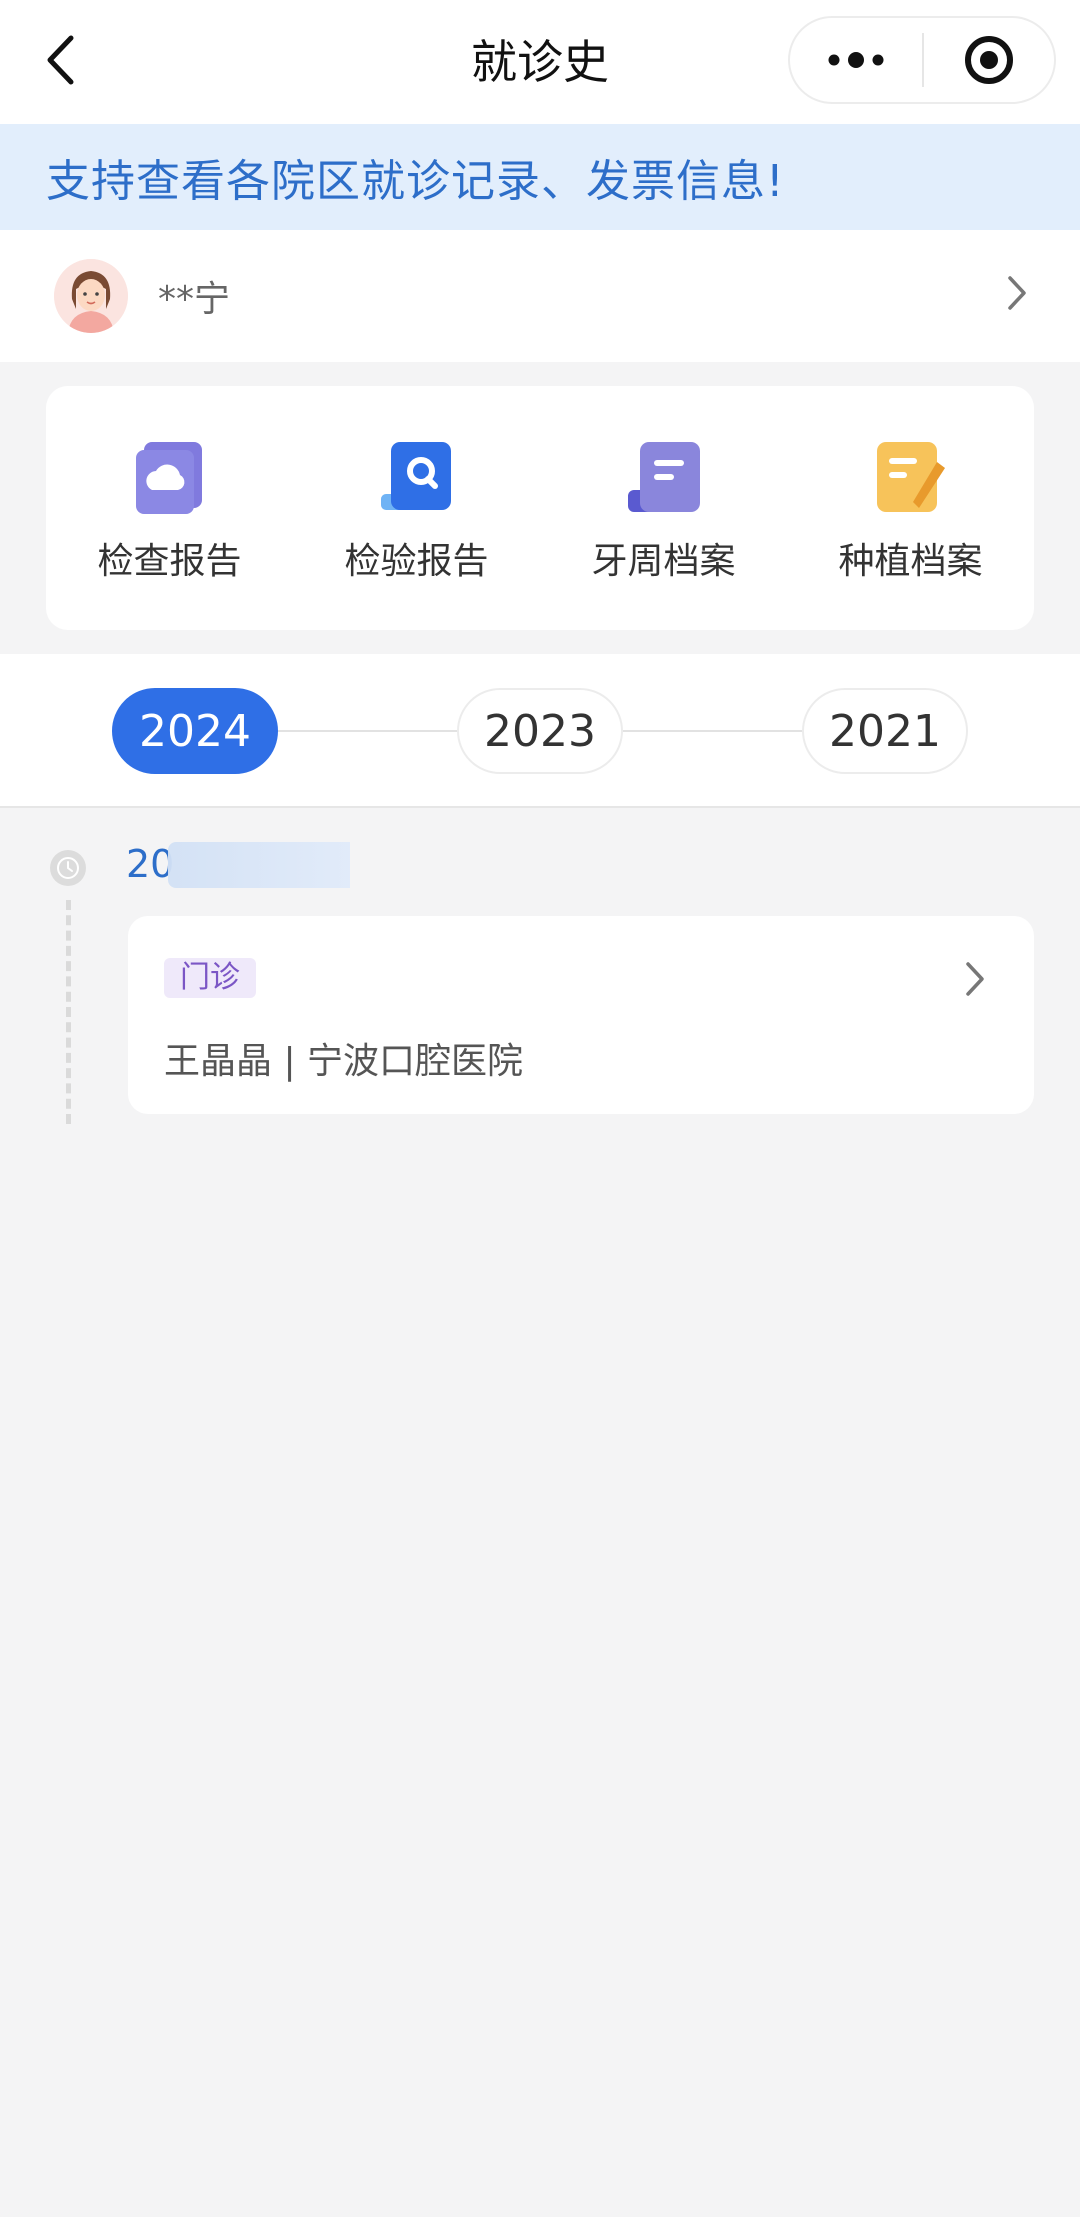 Image resolution: width=1080 pixels, height=2217 pixels. I want to click on shortcut-label: 牙周档案, so click(663, 561).